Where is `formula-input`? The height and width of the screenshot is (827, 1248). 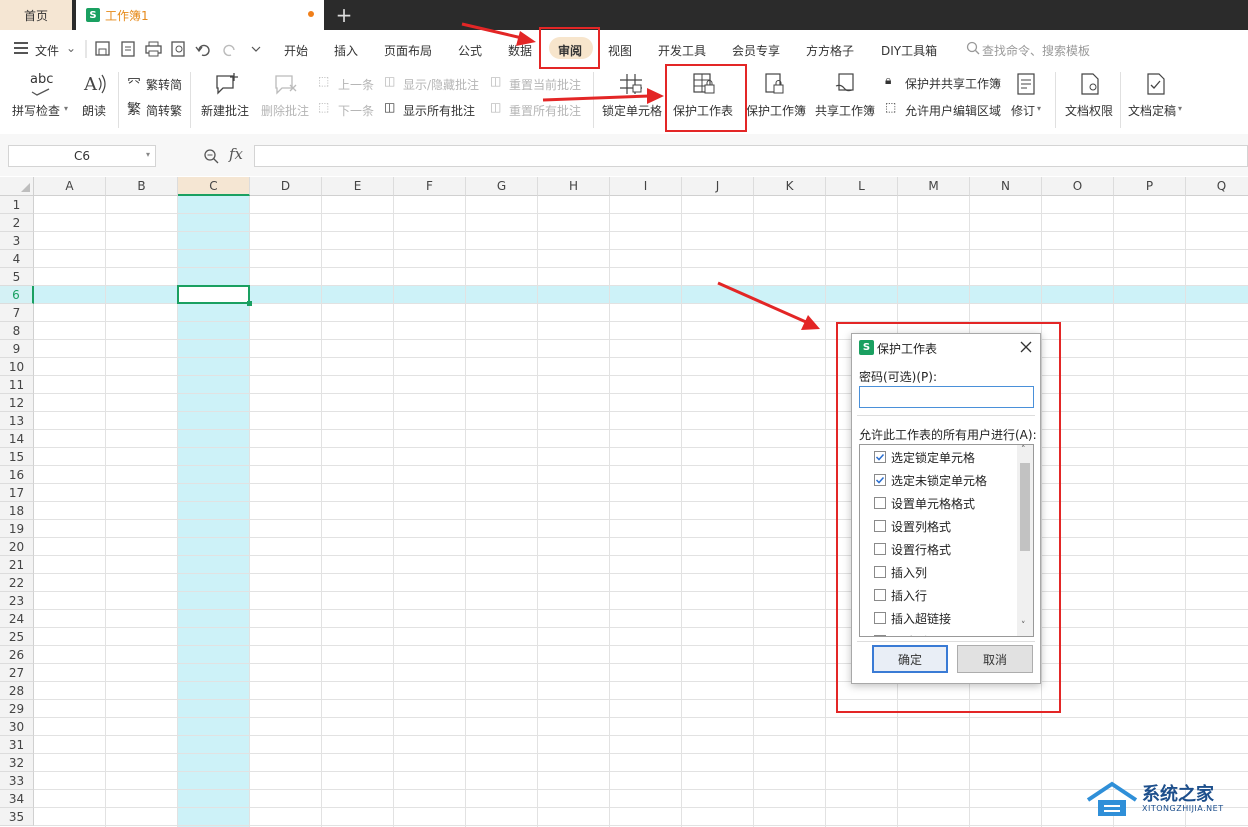 formula-input is located at coordinates (751, 156).